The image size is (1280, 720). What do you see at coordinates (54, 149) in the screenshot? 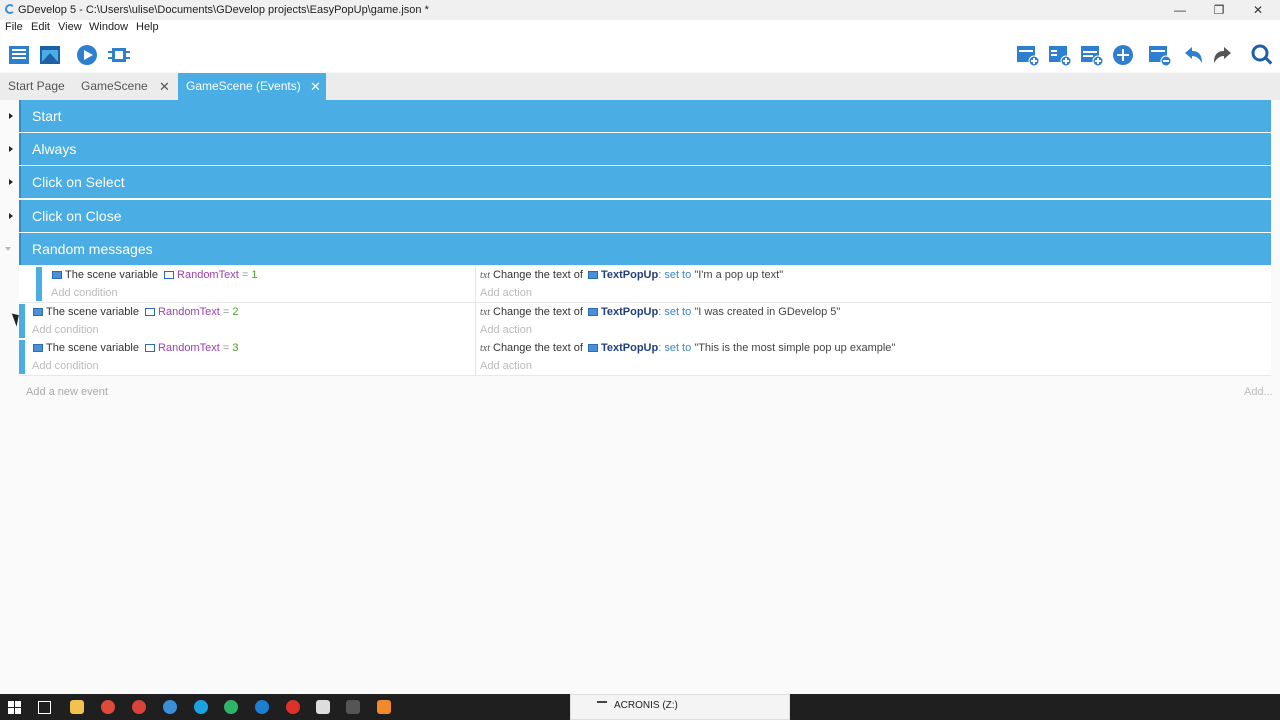
I see `group-label: Always` at bounding box center [54, 149].